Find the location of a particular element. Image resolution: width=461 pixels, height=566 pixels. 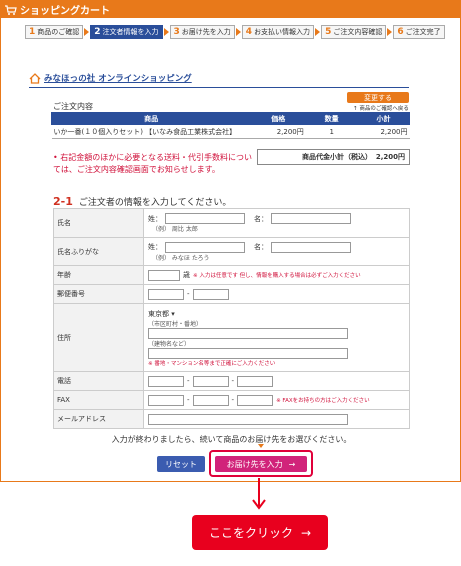

cart-icon is located at coordinates (11, 9).